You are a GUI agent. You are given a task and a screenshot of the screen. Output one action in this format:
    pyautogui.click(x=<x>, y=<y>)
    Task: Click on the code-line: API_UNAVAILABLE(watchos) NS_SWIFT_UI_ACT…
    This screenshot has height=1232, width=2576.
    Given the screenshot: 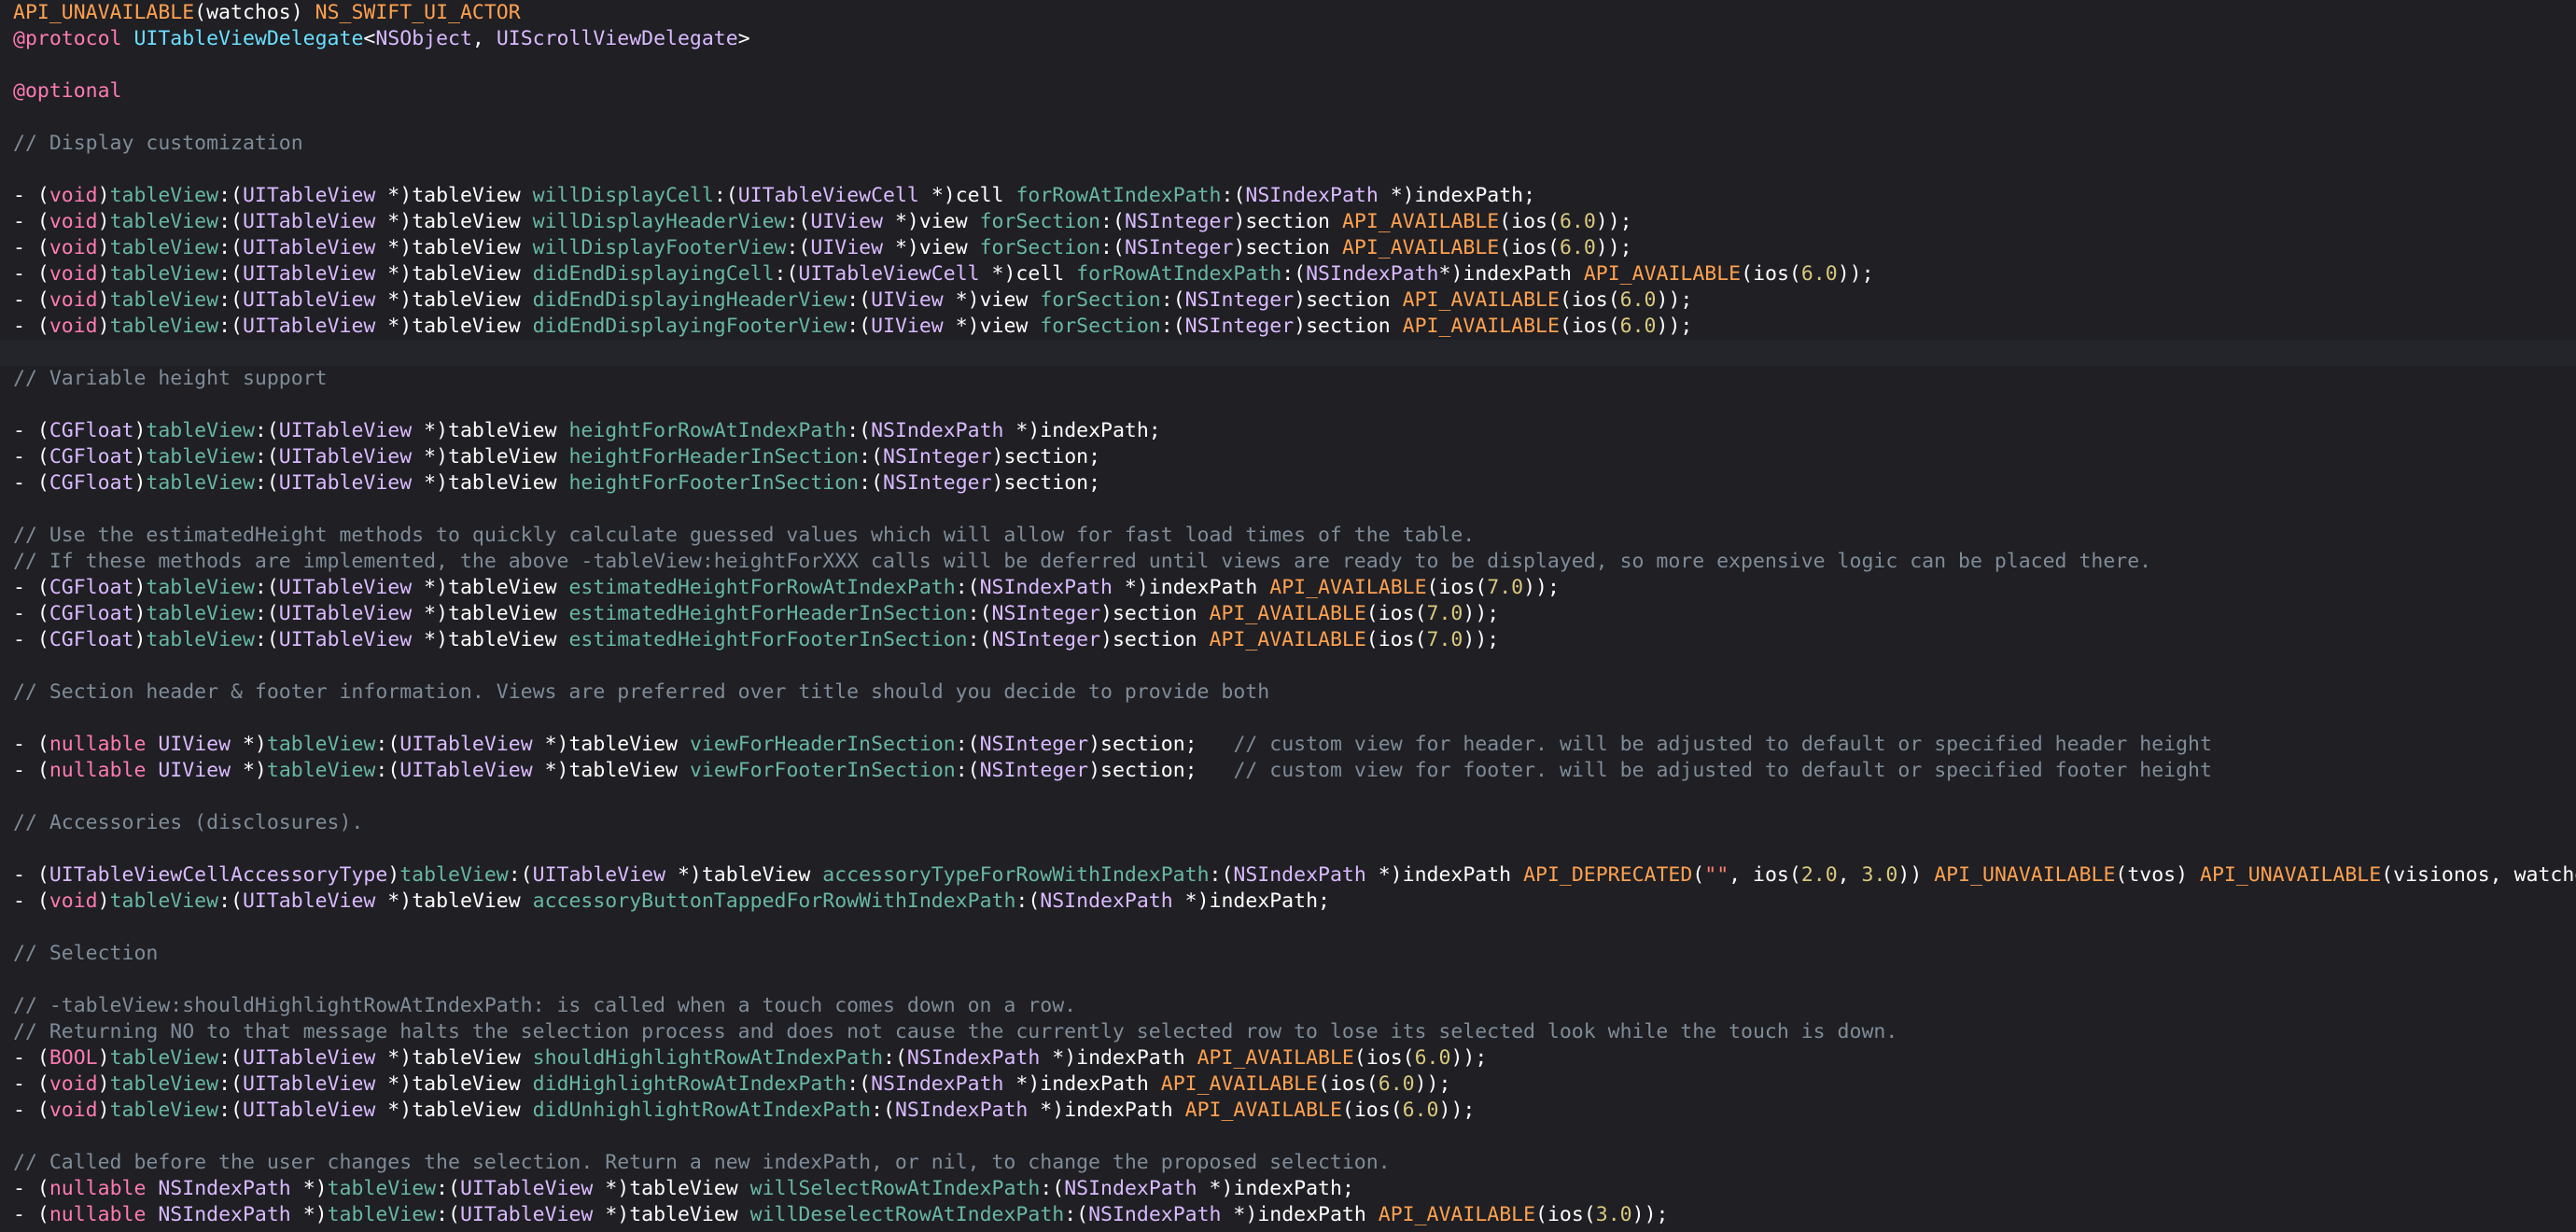 What is the action you would take?
    pyautogui.click(x=1288, y=13)
    